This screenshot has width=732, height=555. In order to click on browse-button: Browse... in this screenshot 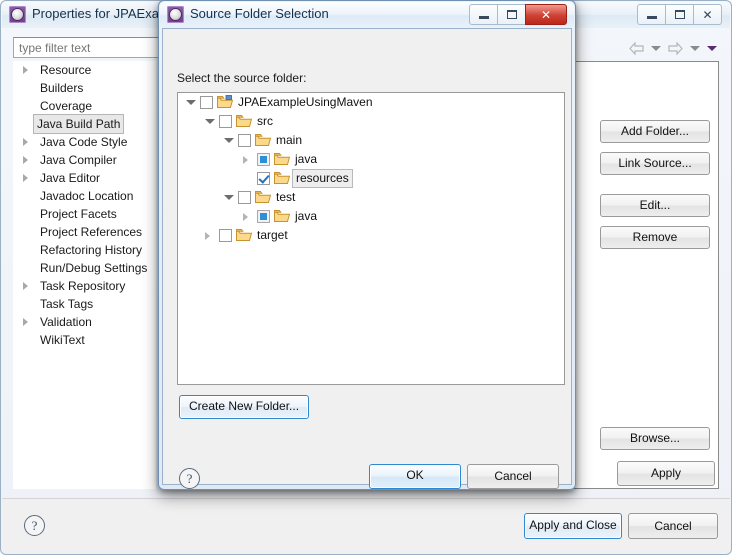, I will do `click(655, 438)`.